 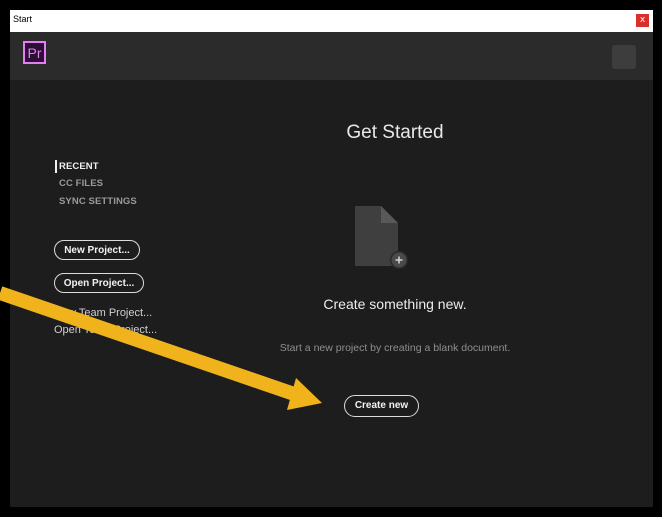 I want to click on account-avatar-button, so click(x=624, y=57).